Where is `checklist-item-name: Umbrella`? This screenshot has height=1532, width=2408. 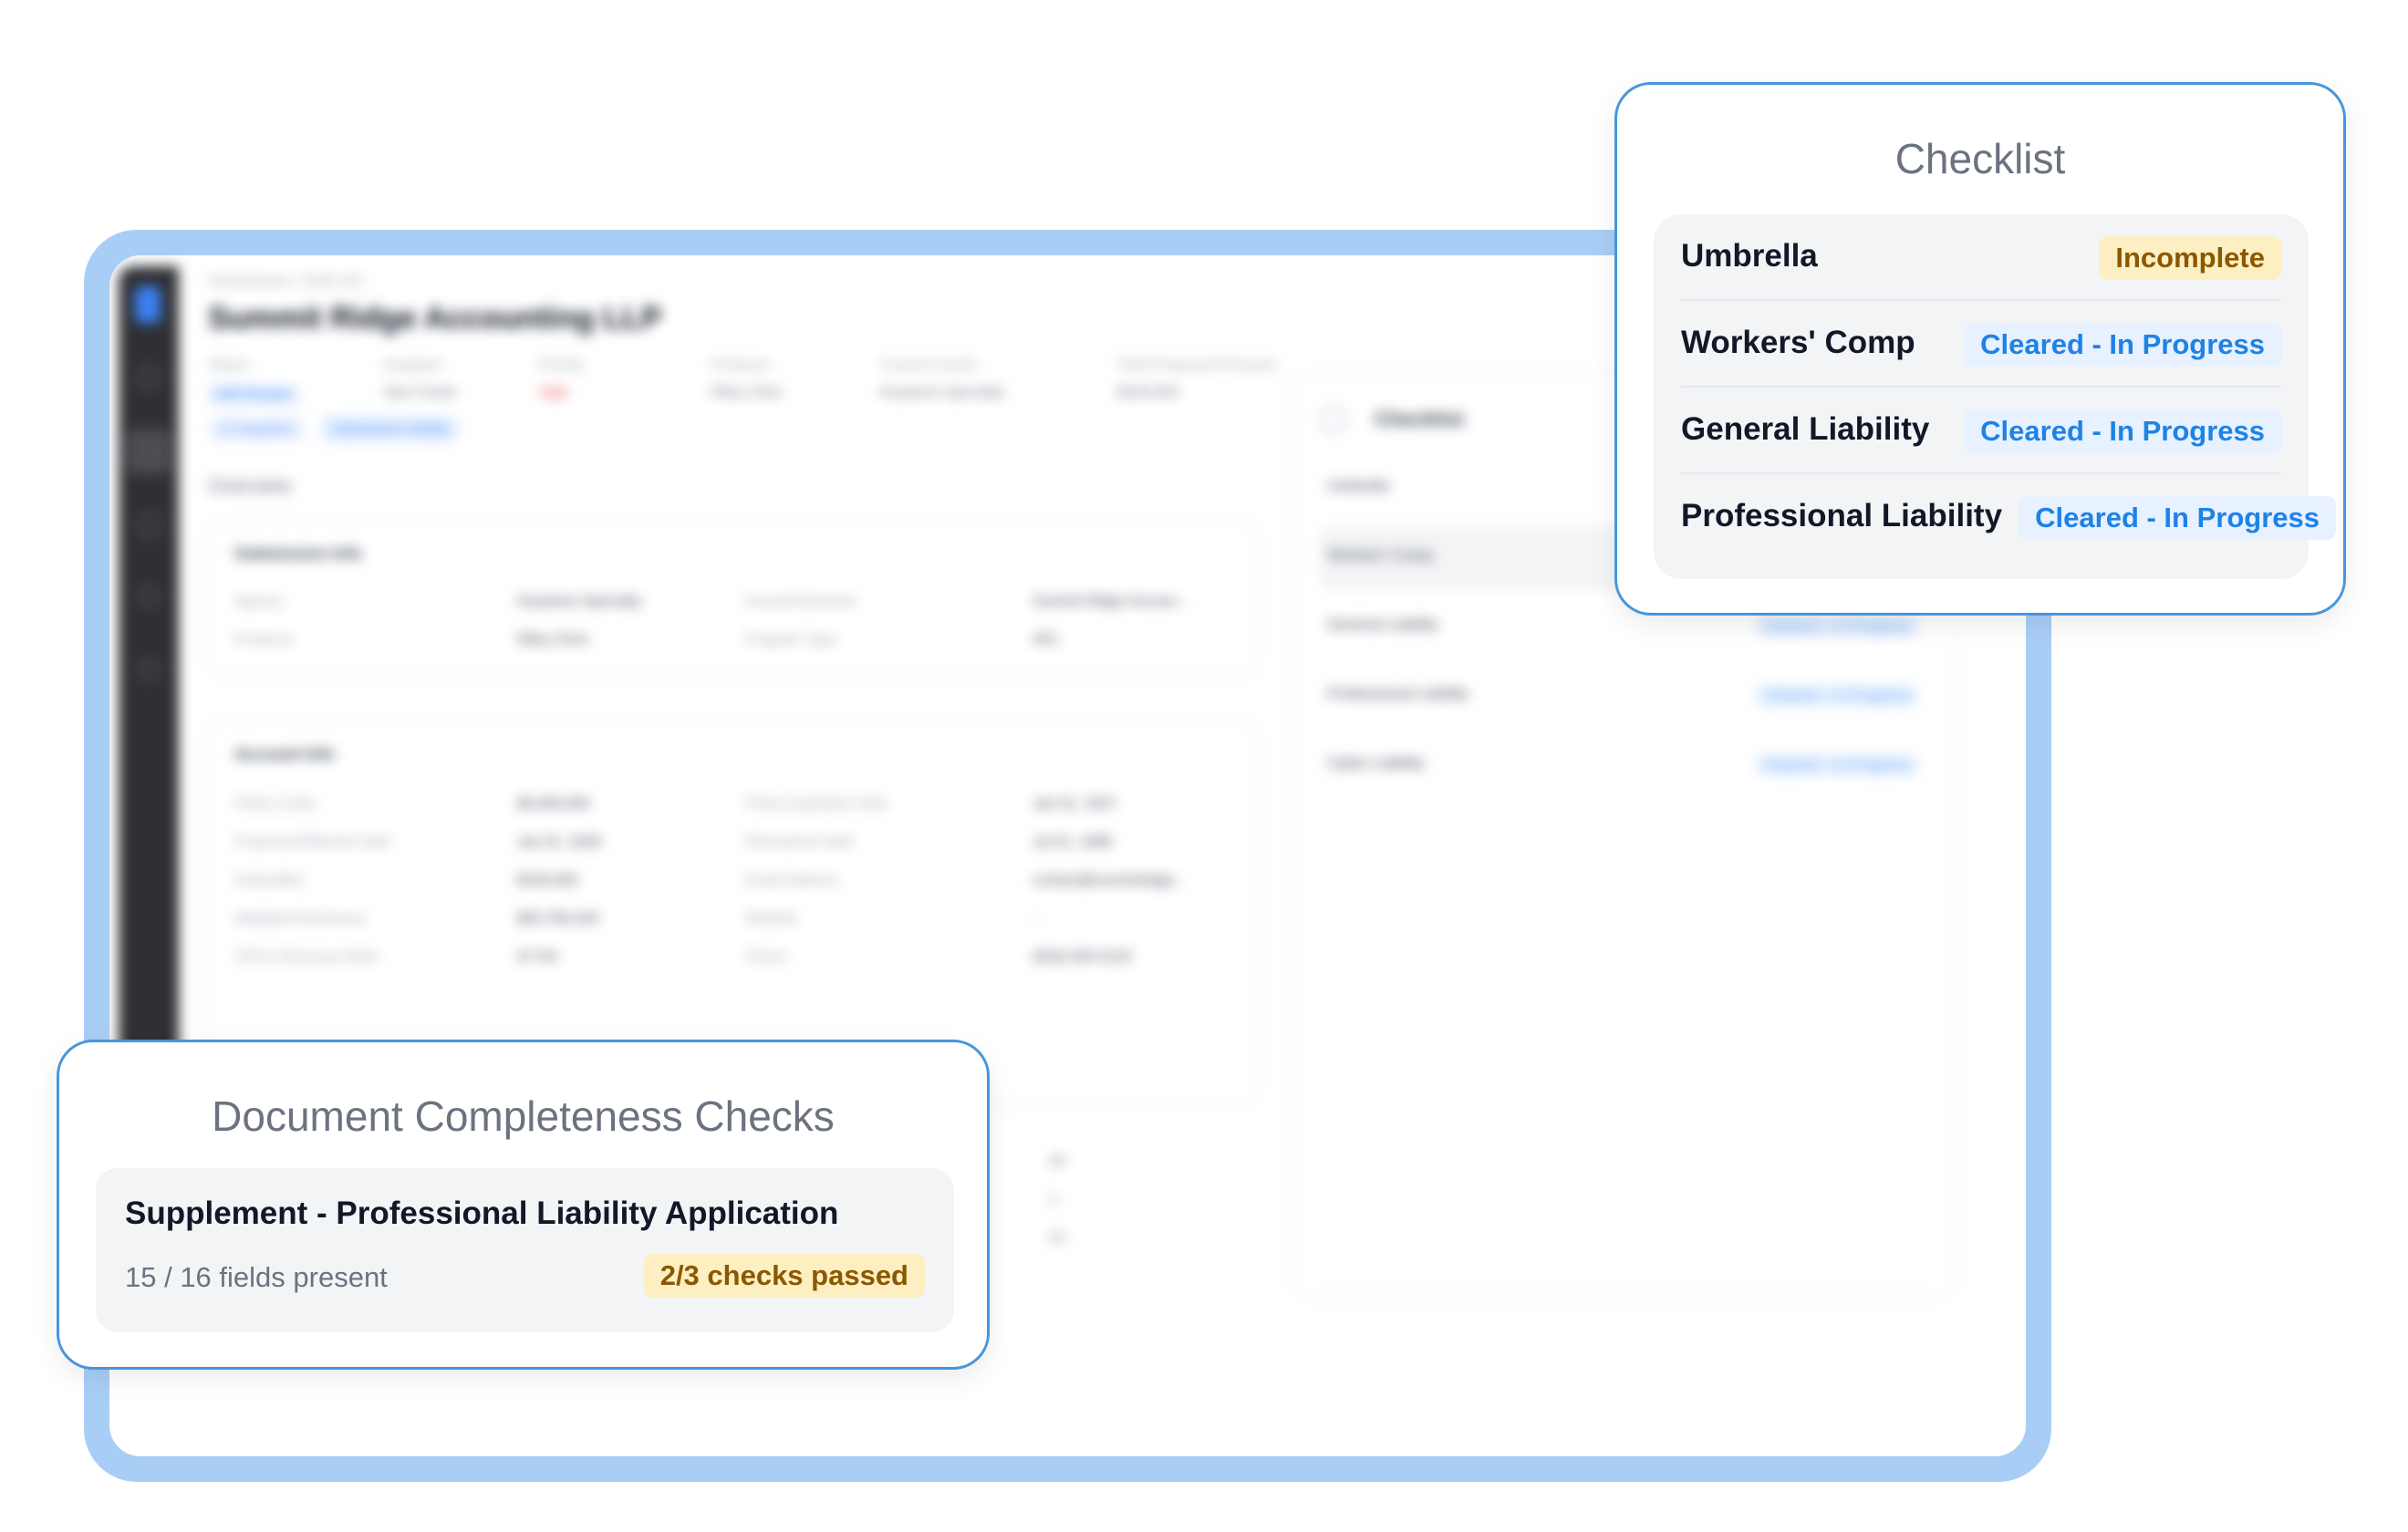 checklist-item-name: Umbrella is located at coordinates (1750, 256).